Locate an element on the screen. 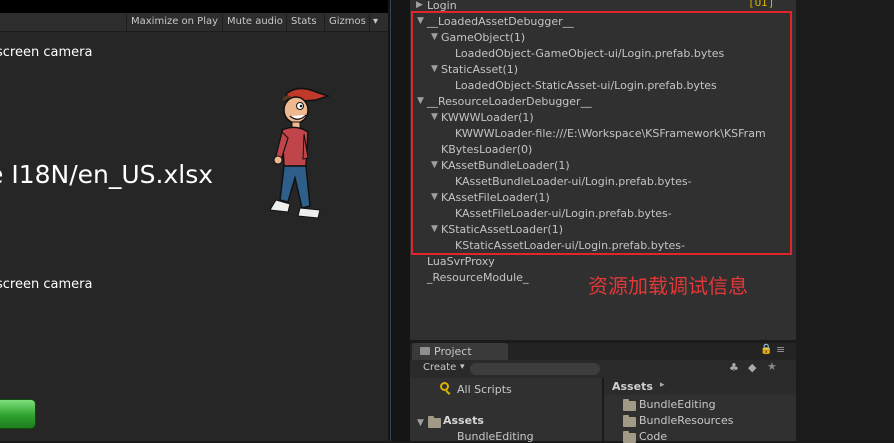 Image resolution: width=894 pixels, height=443 pixels. create-button: Create is located at coordinates (439, 367).